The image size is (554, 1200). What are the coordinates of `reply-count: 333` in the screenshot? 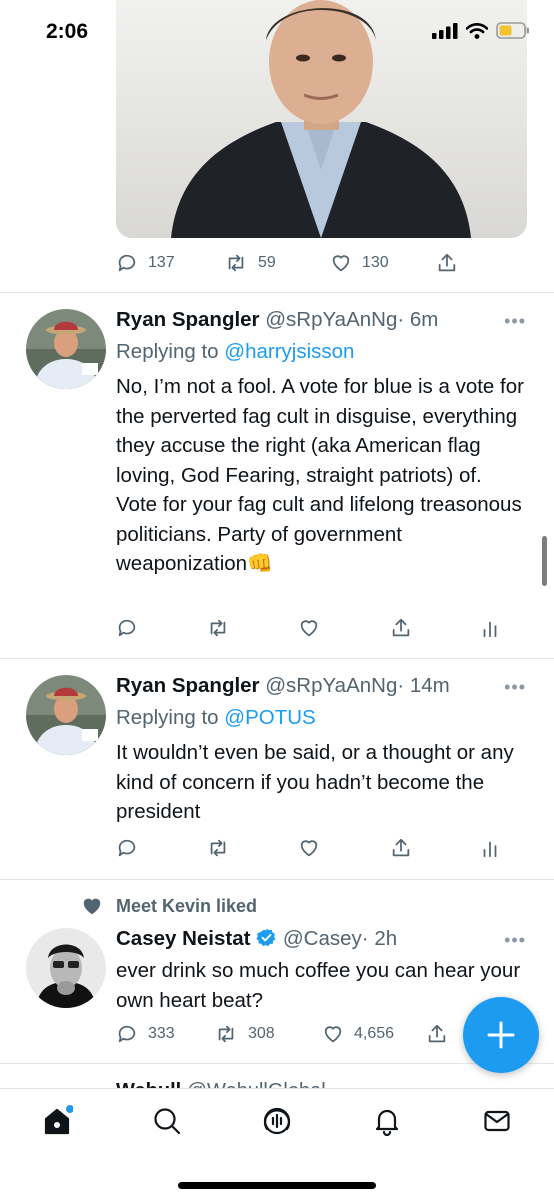 It's located at (161, 1033).